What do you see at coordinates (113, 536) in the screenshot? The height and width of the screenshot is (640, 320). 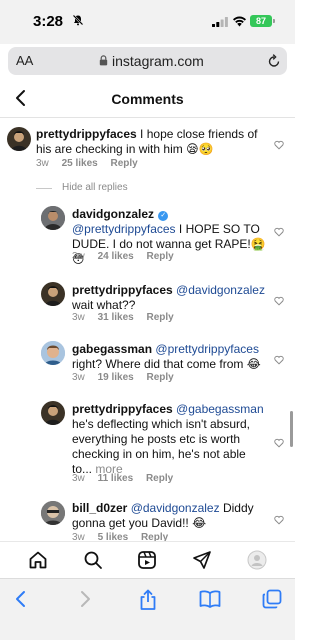 I see `comment-likes: 5 likes` at bounding box center [113, 536].